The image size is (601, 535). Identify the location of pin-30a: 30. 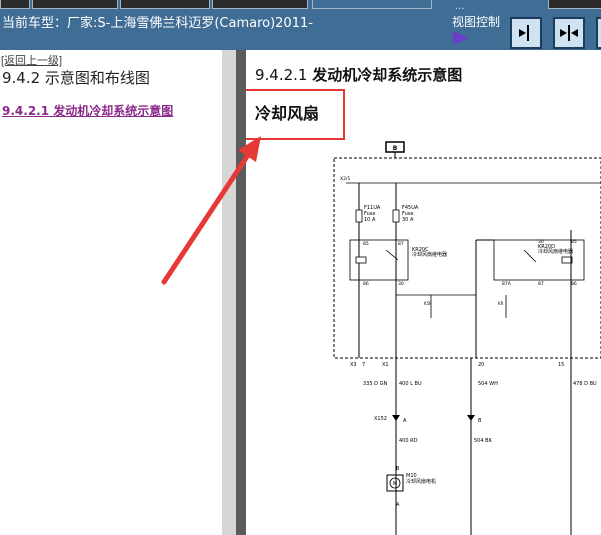
(401, 284).